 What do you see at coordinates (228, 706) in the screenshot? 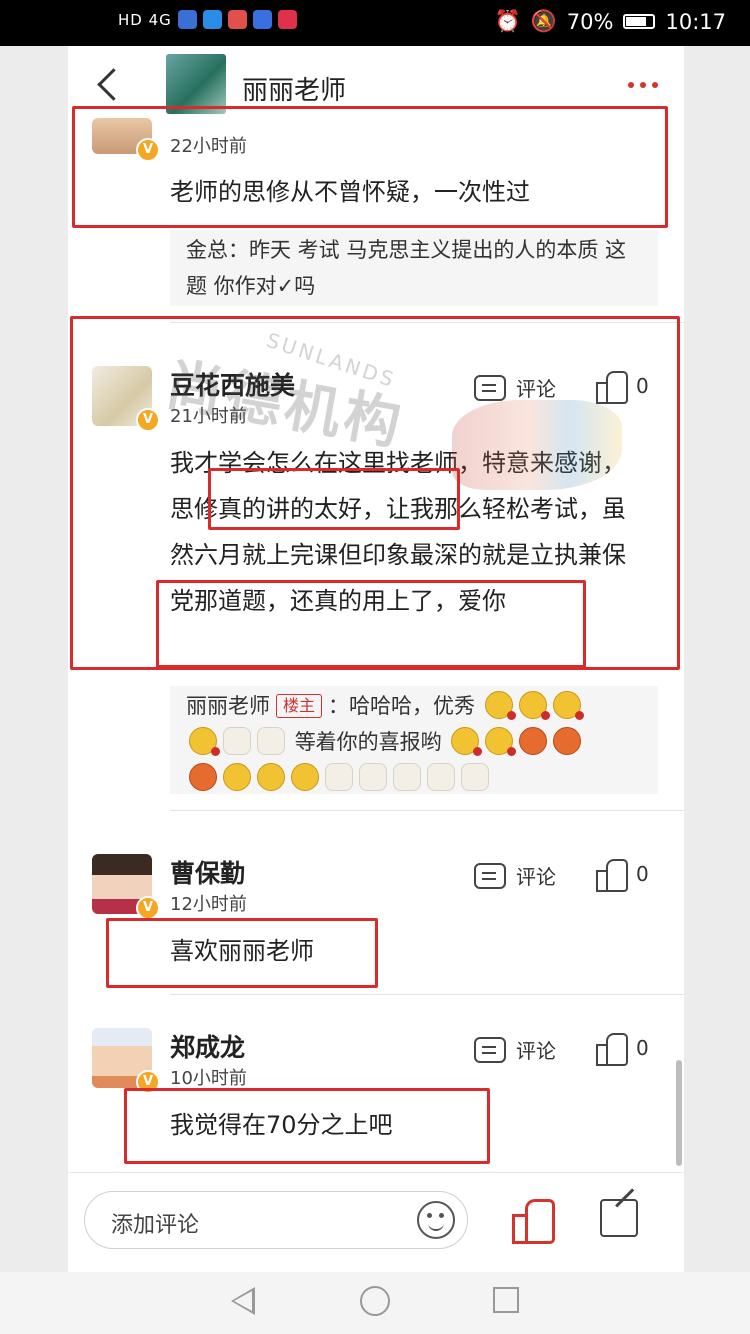
I see `reply-author: 丽丽老师` at bounding box center [228, 706].